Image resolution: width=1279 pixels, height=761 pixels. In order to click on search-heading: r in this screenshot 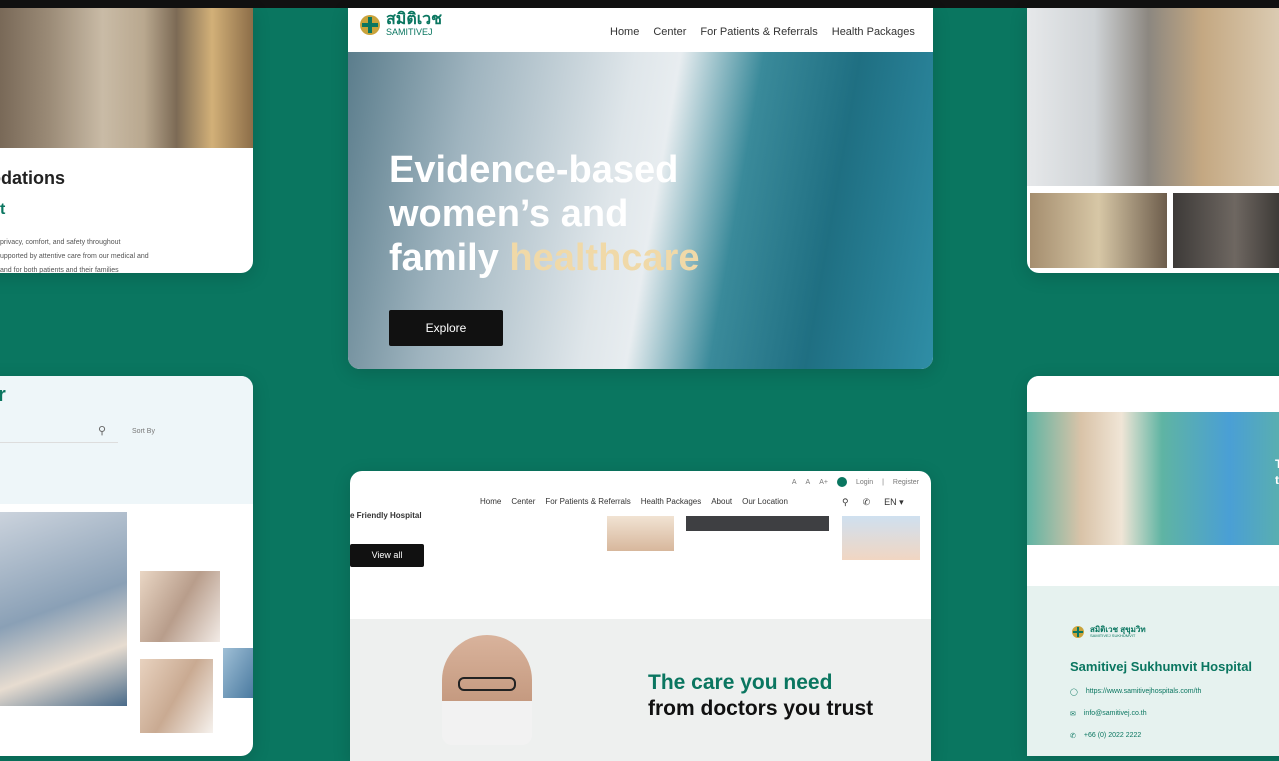, I will do `click(3, 395)`.